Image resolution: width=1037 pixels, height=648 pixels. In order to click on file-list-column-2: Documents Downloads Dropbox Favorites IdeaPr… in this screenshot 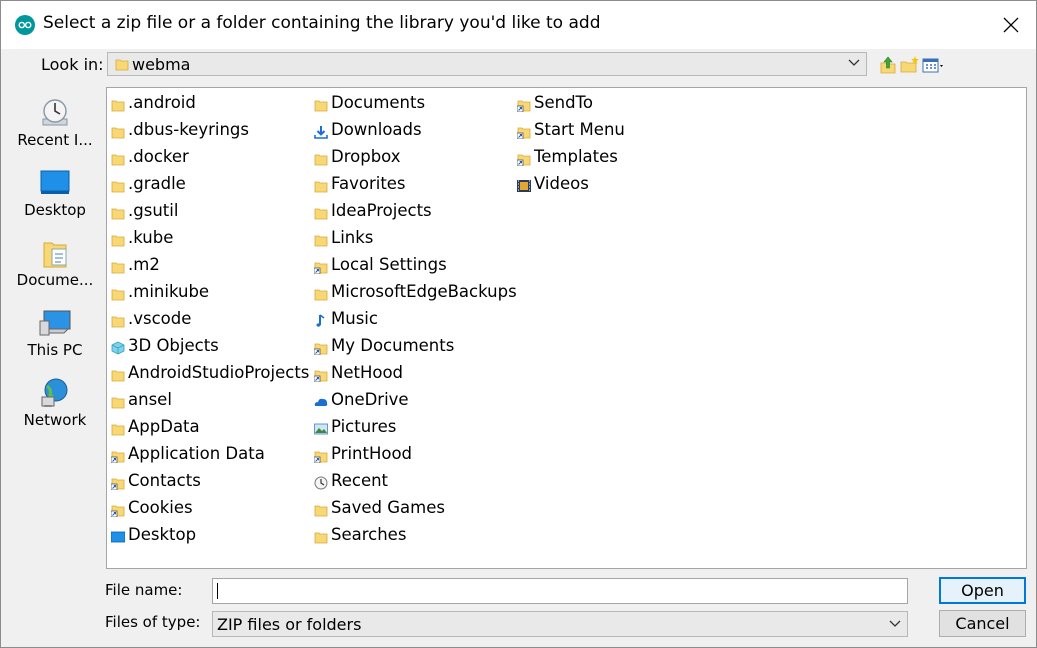, I will do `click(413, 321)`.